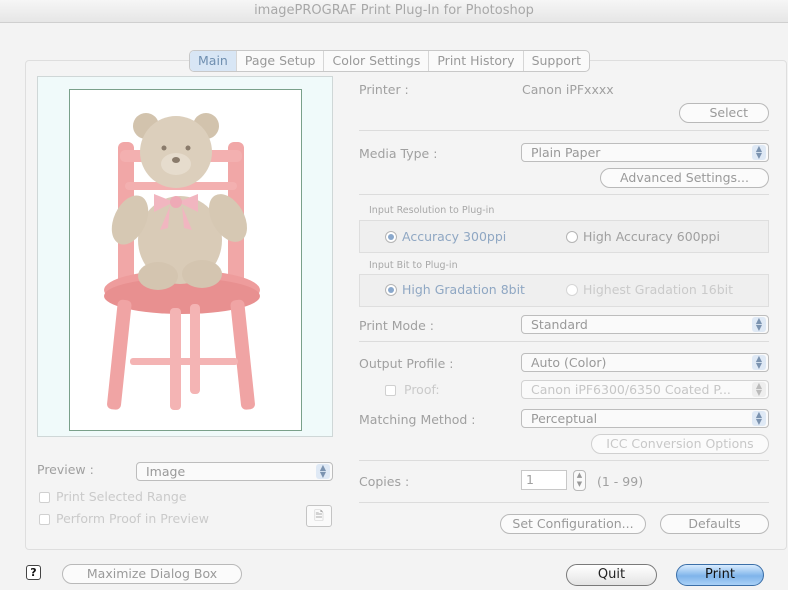 This screenshot has height=590, width=788. I want to click on perform-proof-checkbox, so click(44, 519).